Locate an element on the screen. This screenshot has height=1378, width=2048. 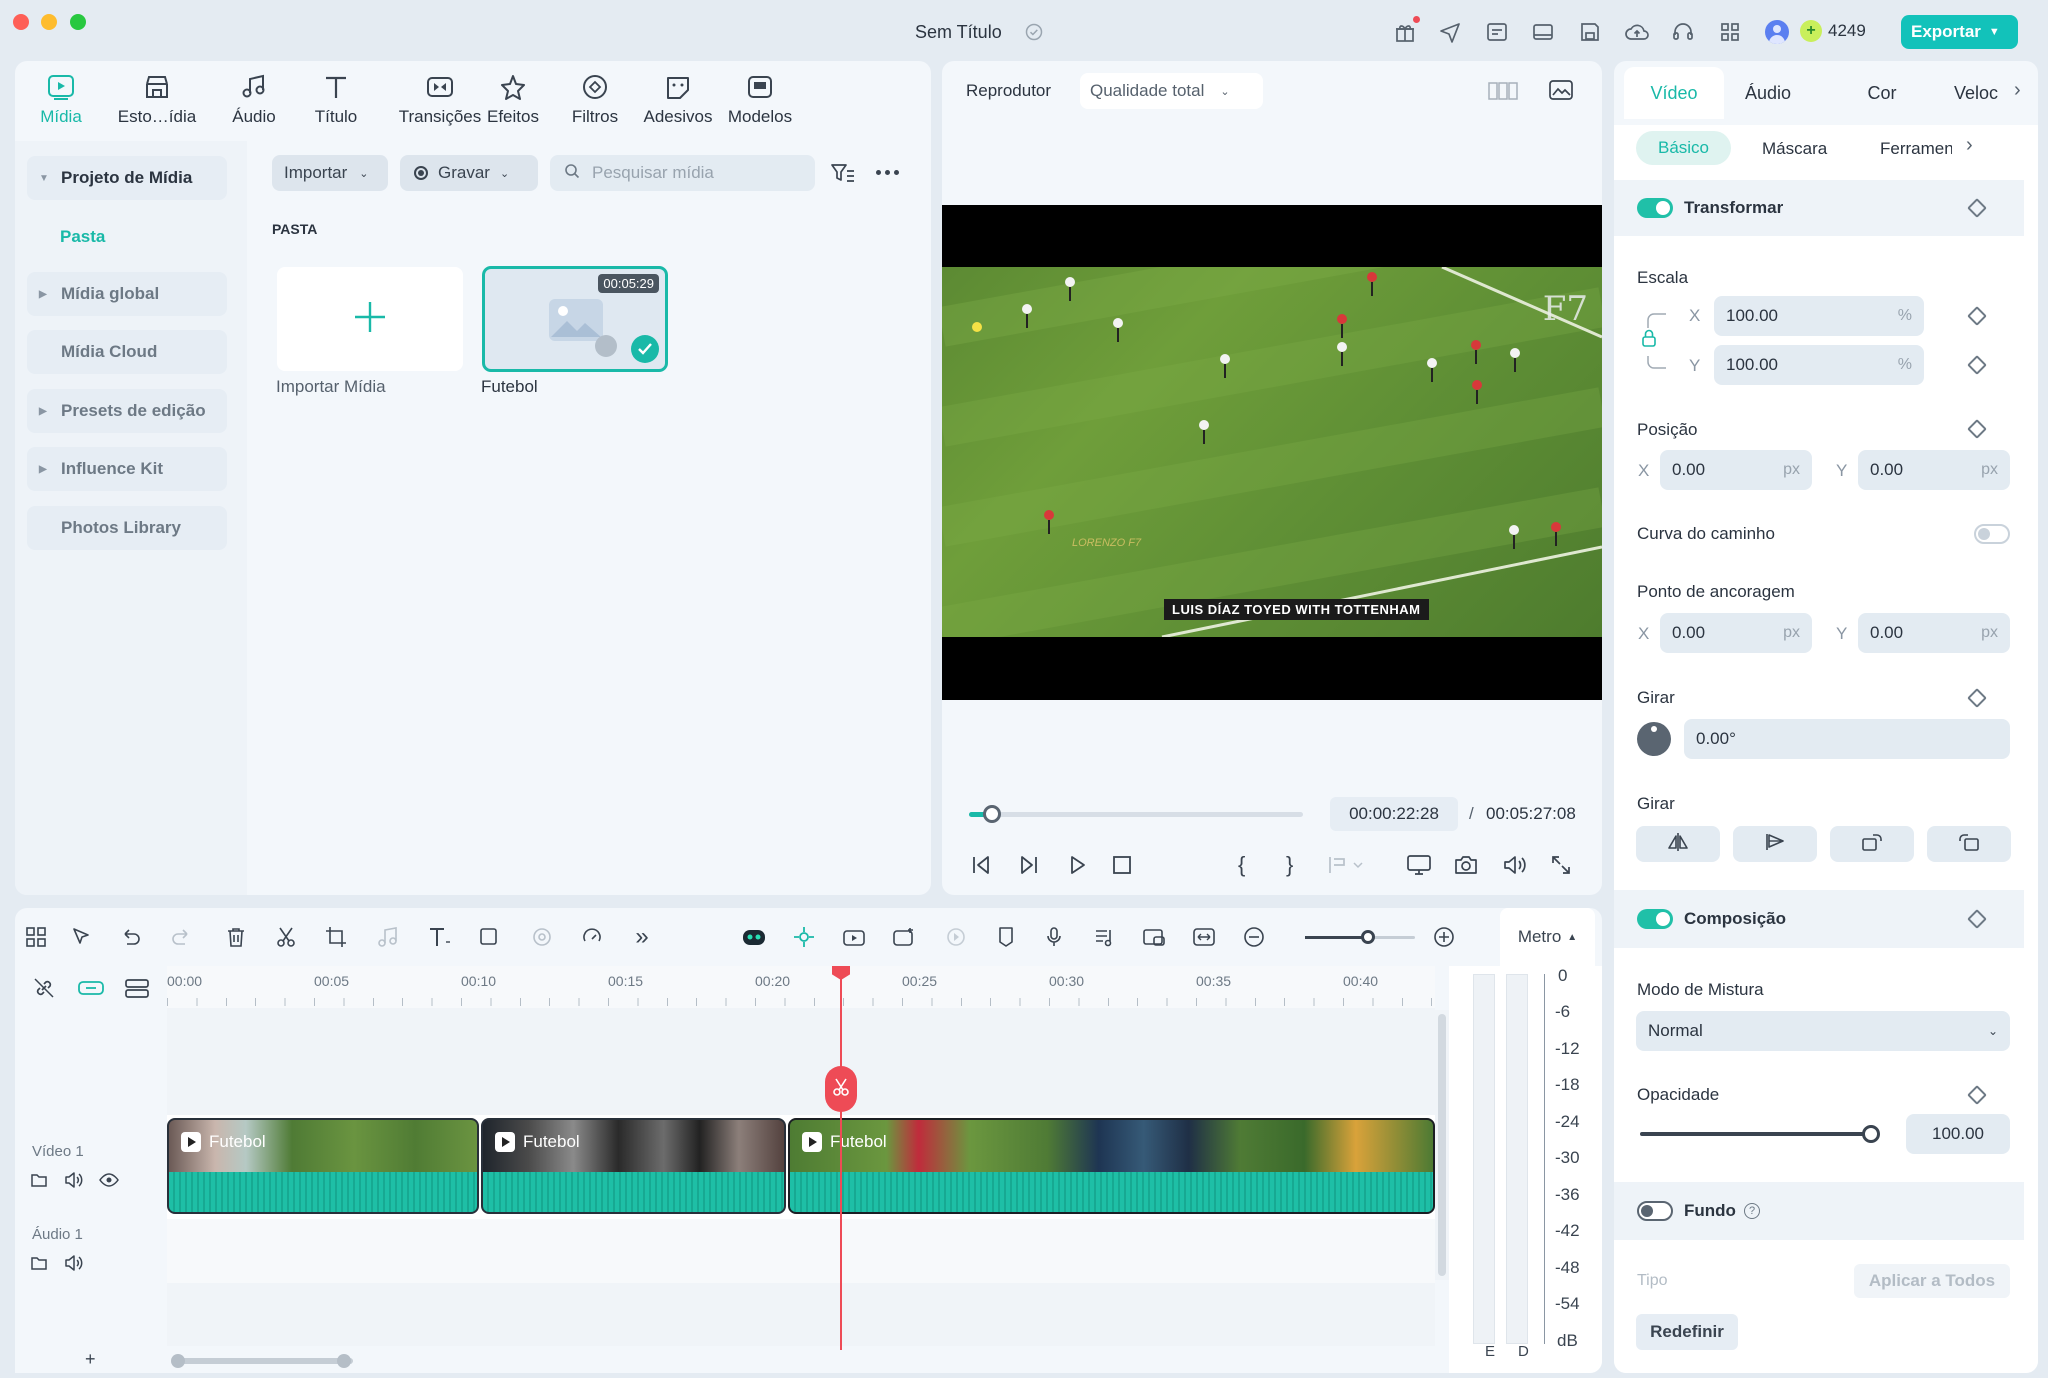
export-button: Exportar ▼ is located at coordinates (1959, 32).